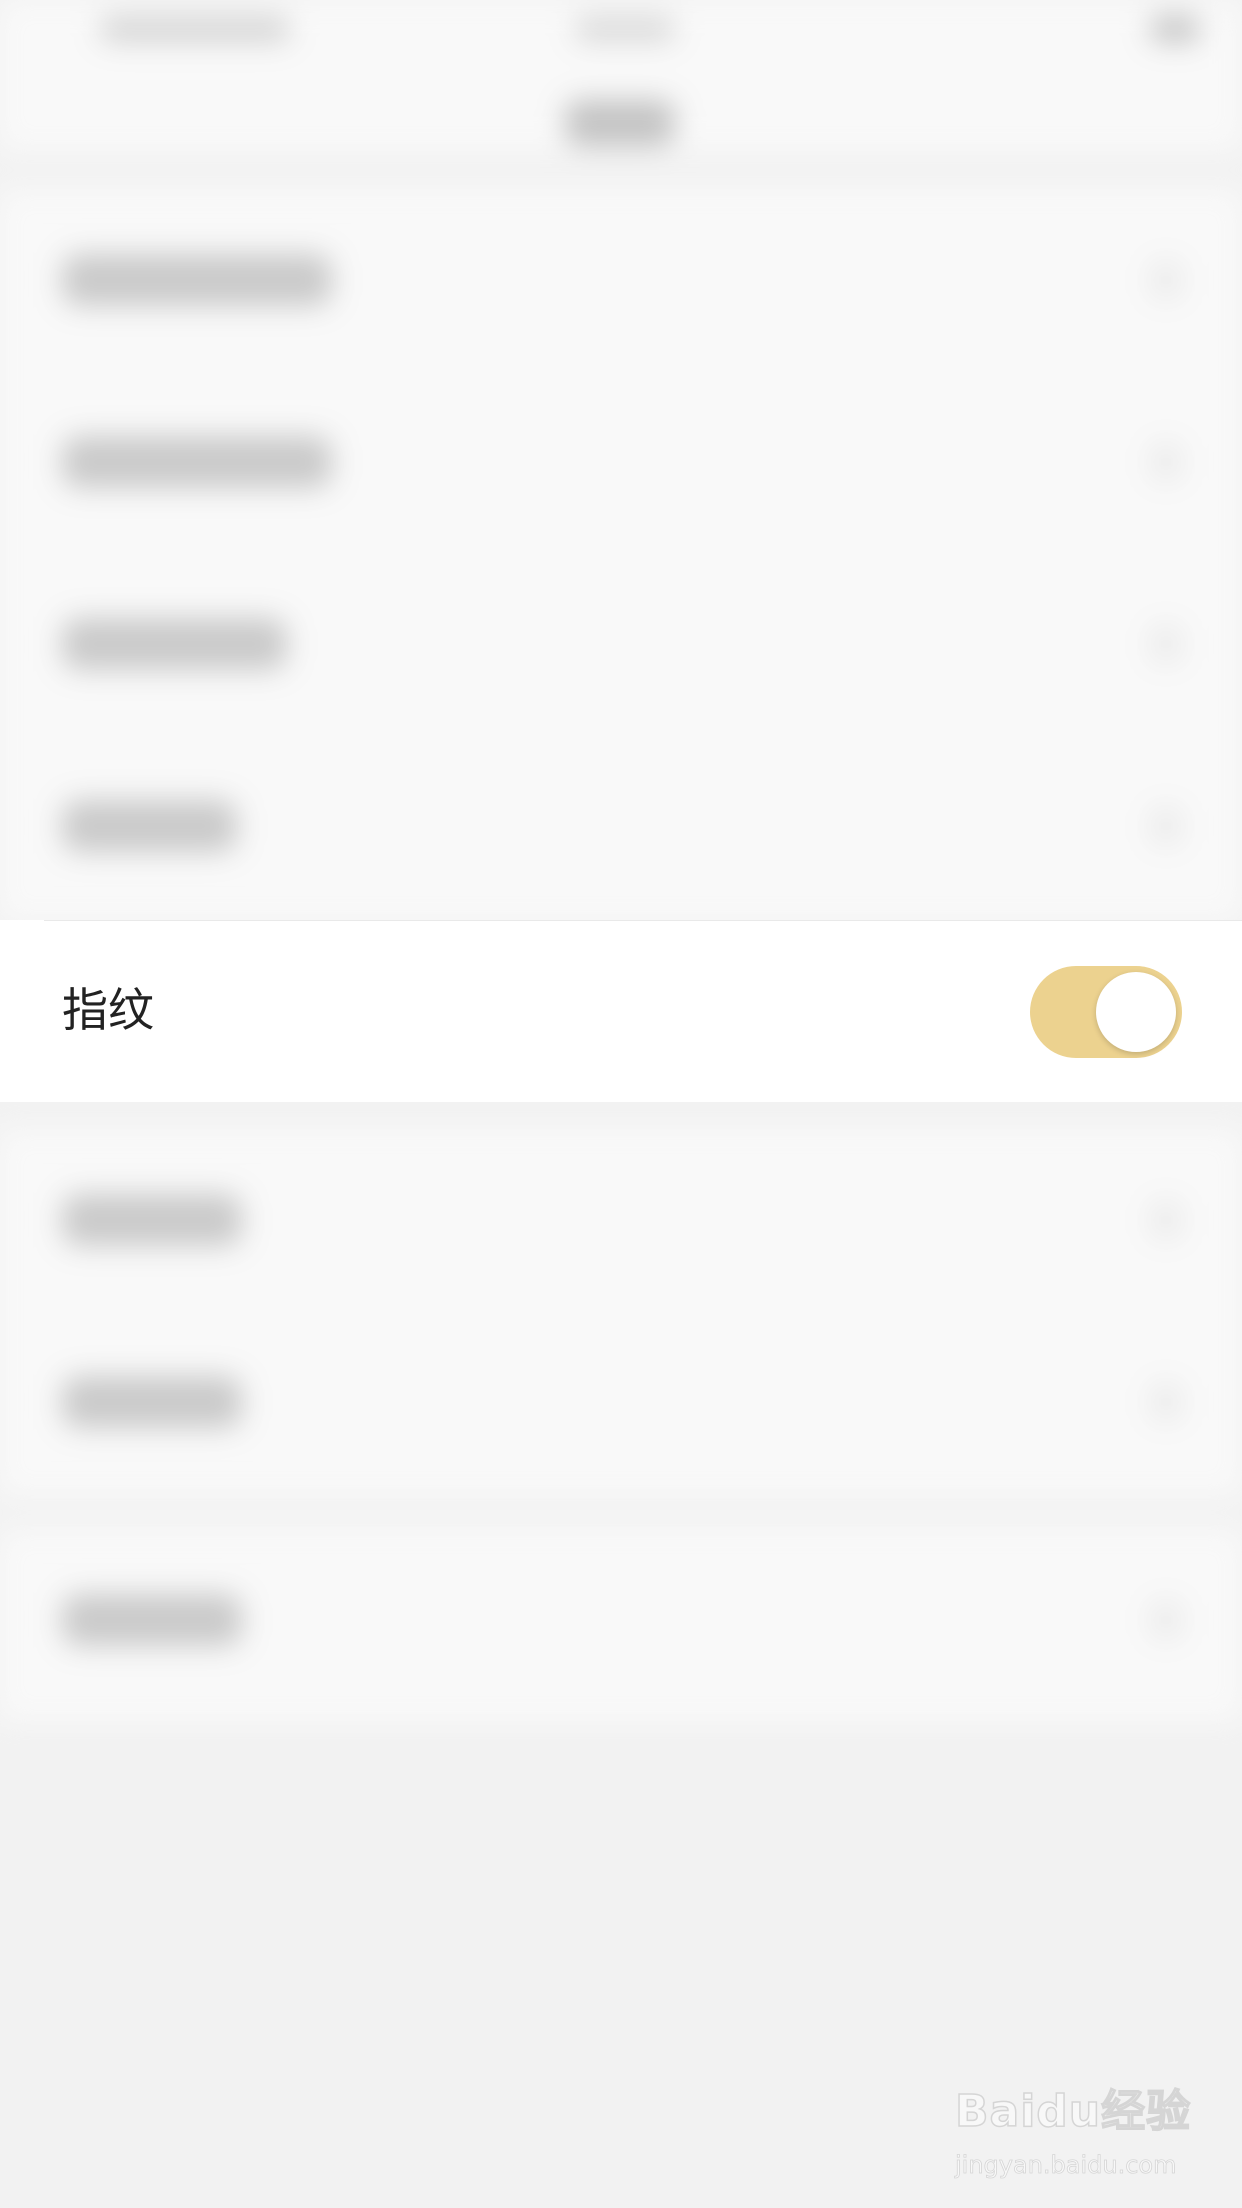 This screenshot has height=2208, width=1242. I want to click on nav-right-action, so click(1175, 29).